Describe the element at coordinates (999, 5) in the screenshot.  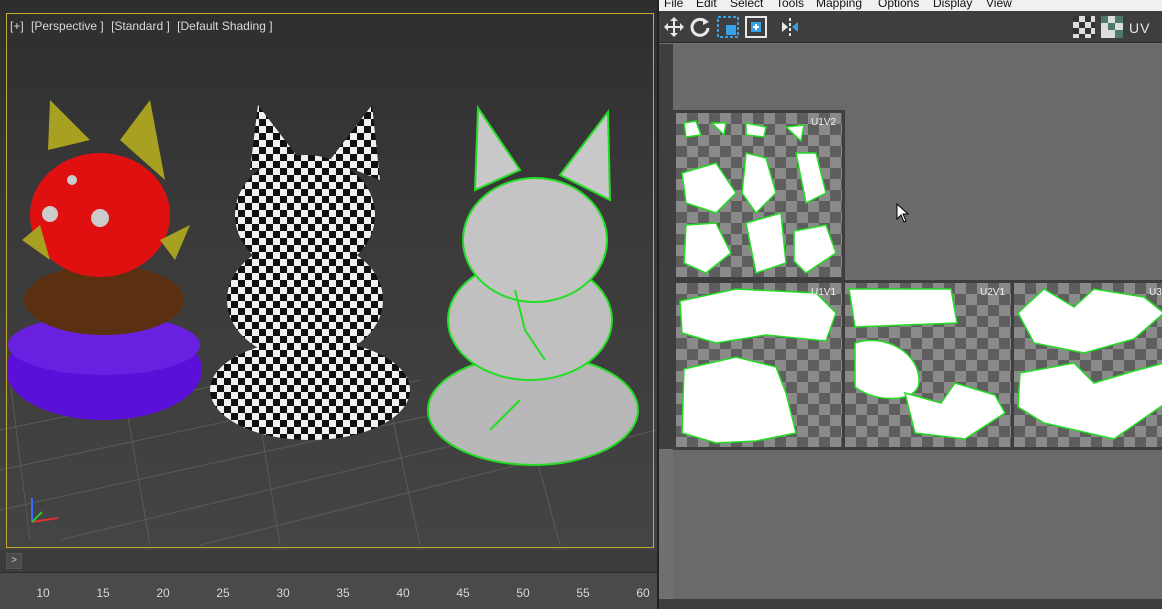
I see `menu-view: View` at that location.